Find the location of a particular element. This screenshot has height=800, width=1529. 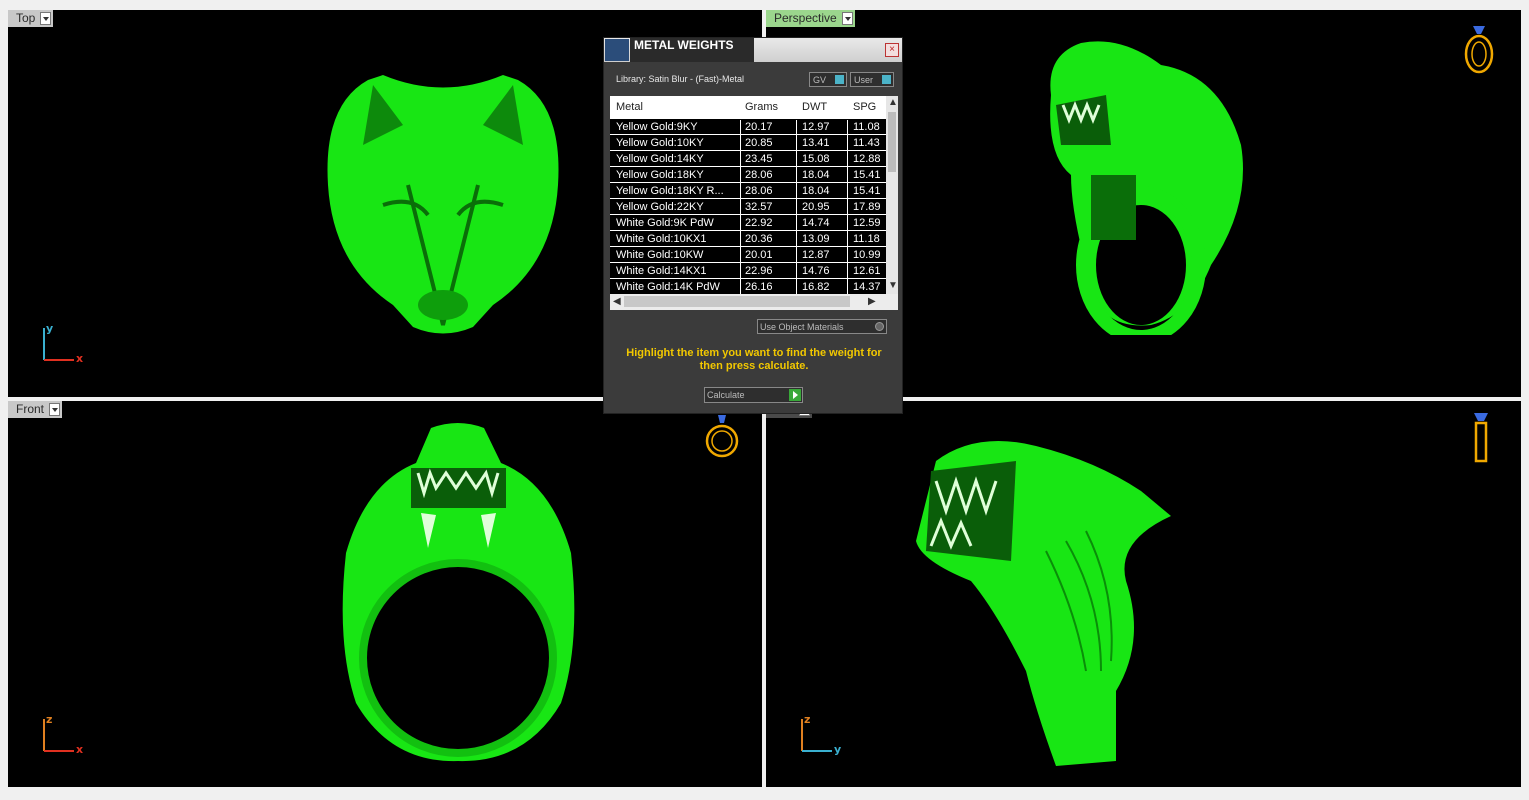

ring-model-side-view is located at coordinates (1043, 603).